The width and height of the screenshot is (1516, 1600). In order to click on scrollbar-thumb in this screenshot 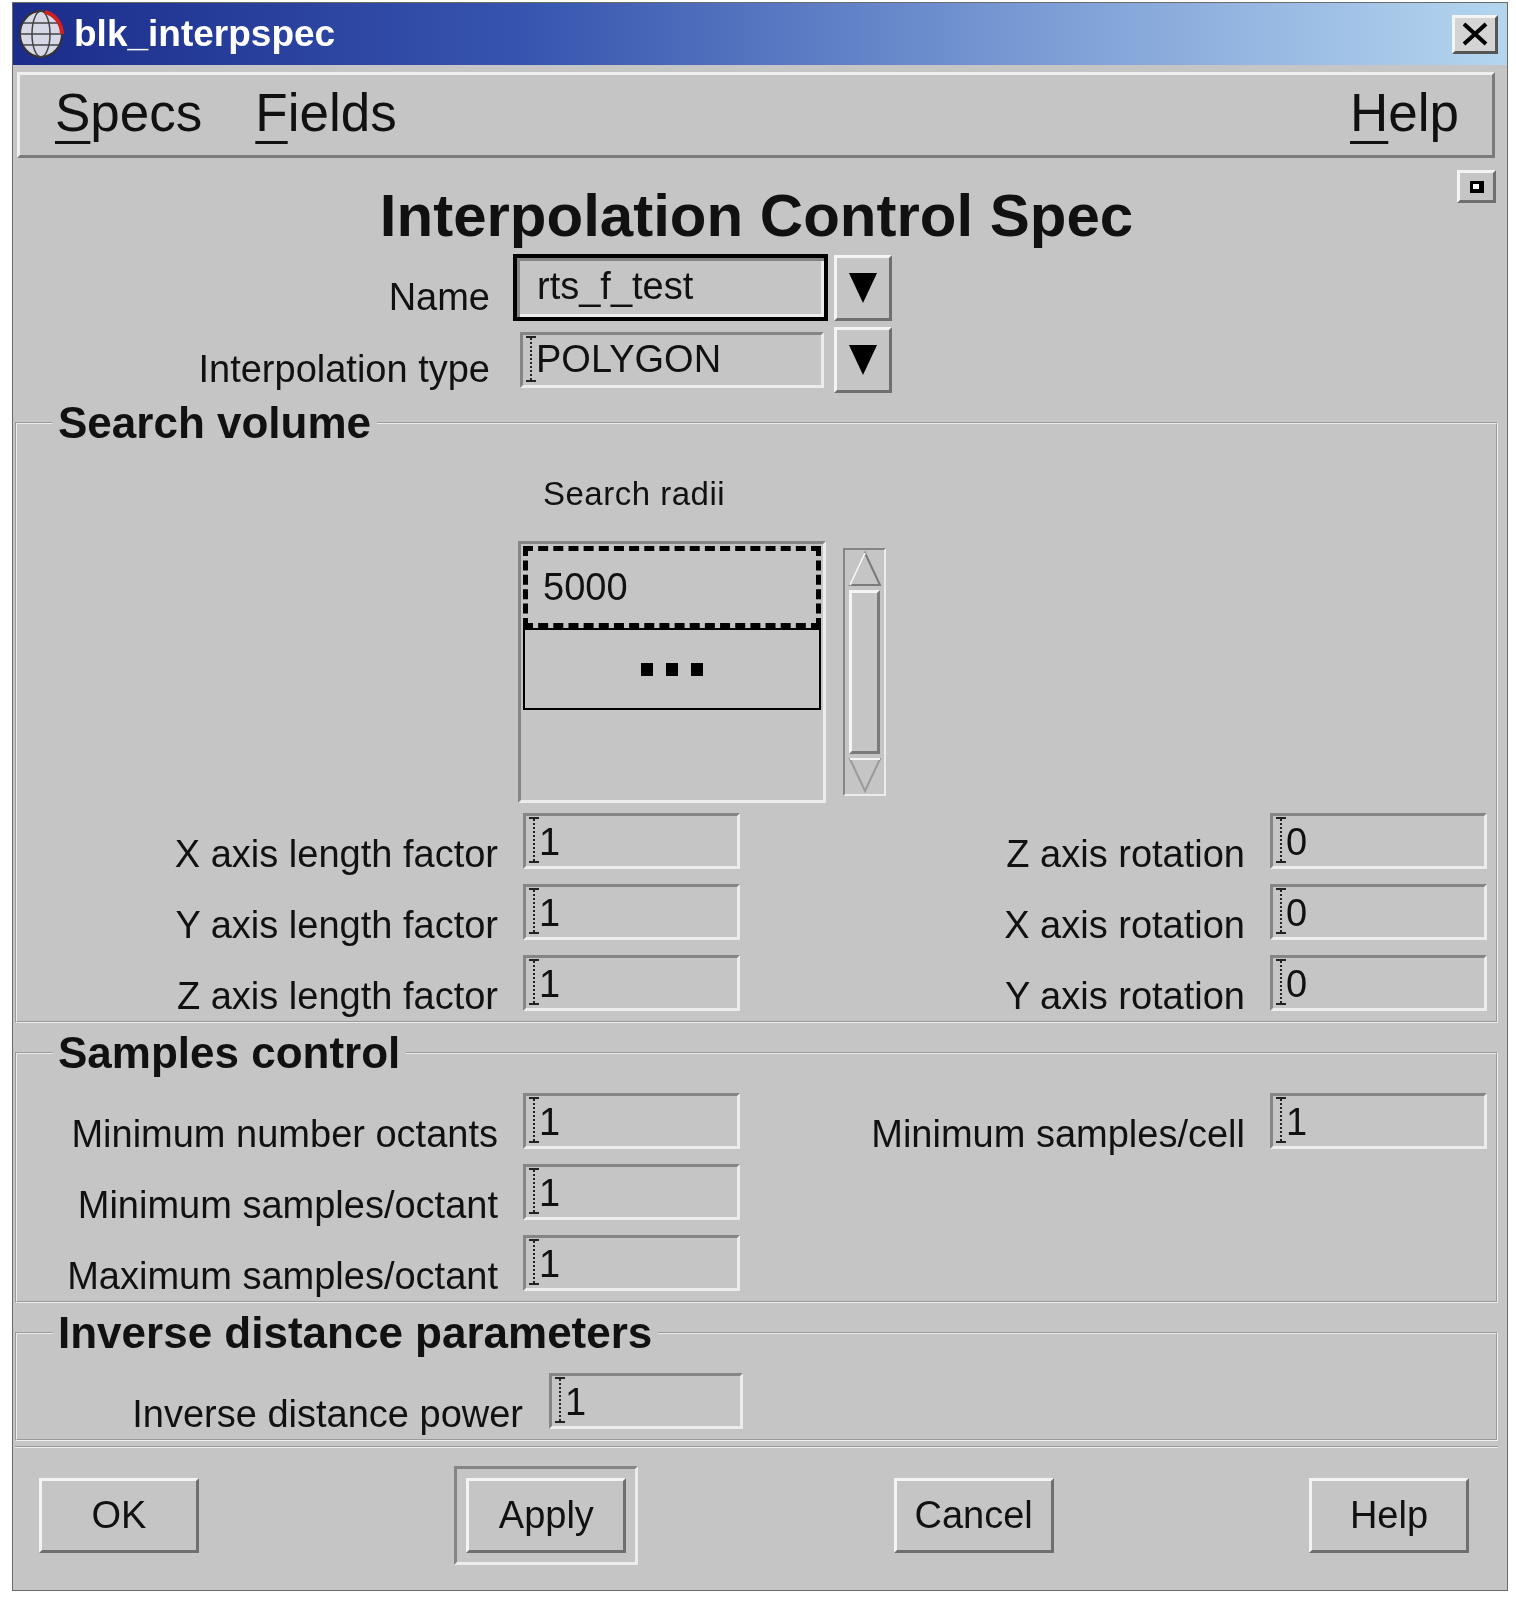, I will do `click(864, 672)`.